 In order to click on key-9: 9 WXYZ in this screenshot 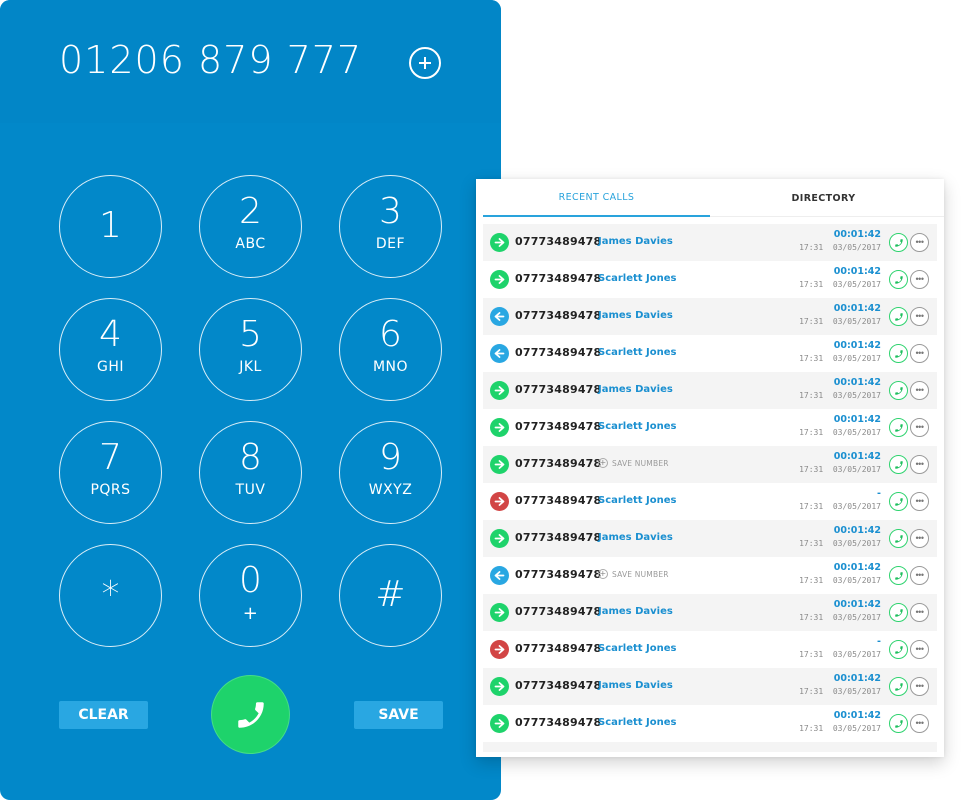, I will do `click(390, 472)`.